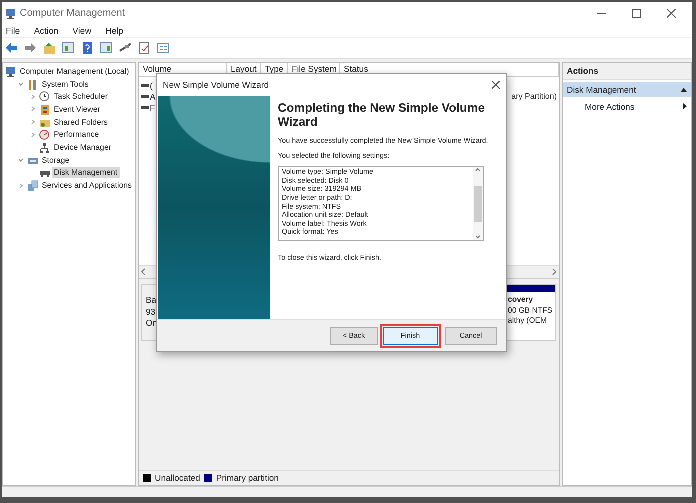 The height and width of the screenshot is (503, 696). Describe the element at coordinates (30, 48) in the screenshot. I see `forward-arrow-icon` at that location.